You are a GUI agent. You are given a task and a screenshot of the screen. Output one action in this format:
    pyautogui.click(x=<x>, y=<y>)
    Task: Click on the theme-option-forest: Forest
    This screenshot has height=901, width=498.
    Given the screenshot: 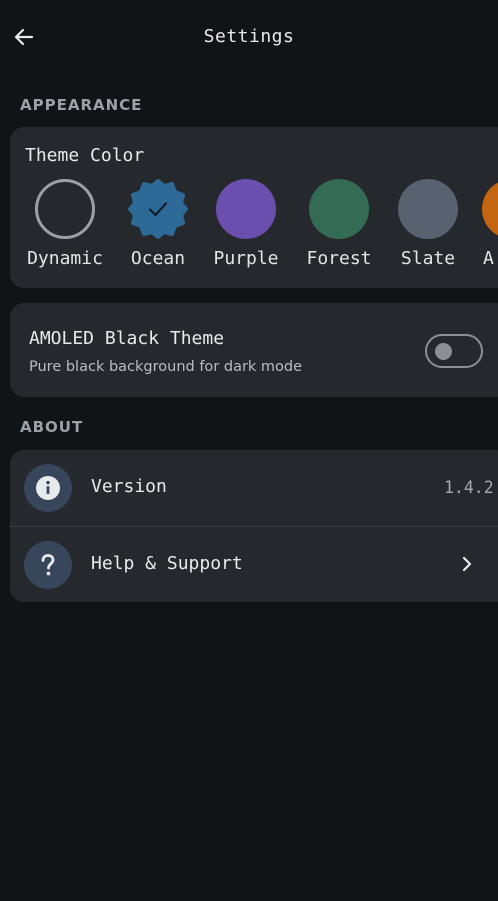 What is the action you would take?
    pyautogui.click(x=339, y=226)
    